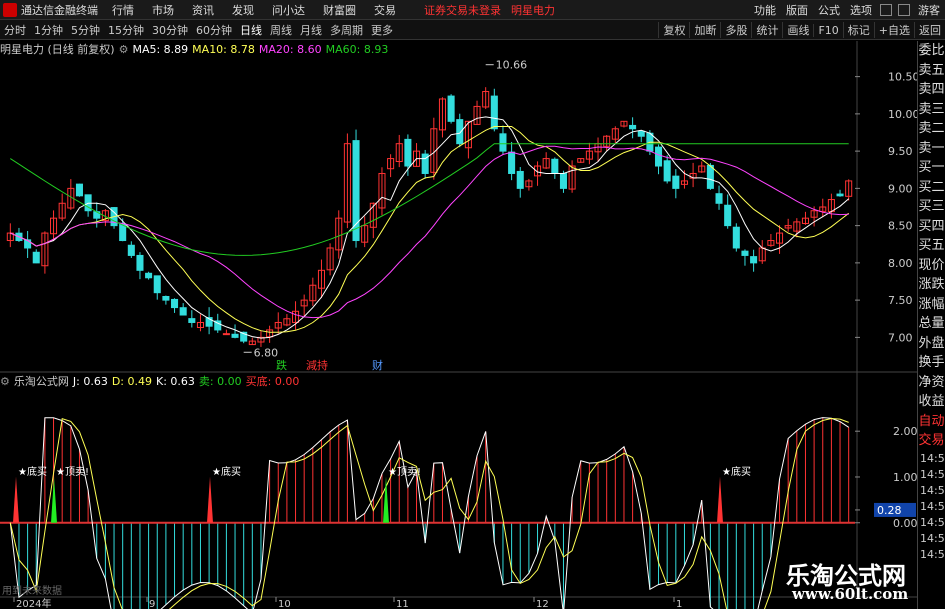 This screenshot has height=609, width=945. Describe the element at coordinates (931, 207) in the screenshot. I see `panel-buy3: 买三` at that location.